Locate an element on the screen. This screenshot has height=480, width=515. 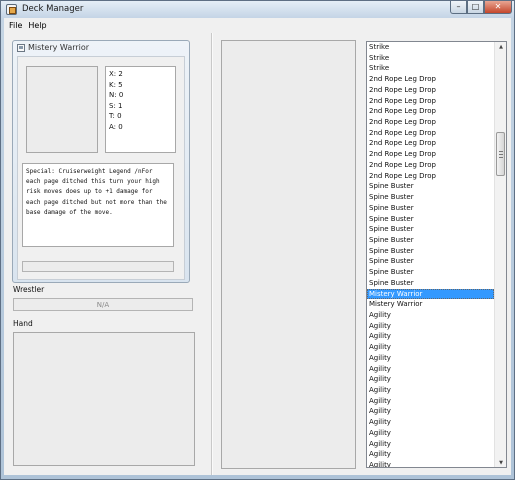
stat-line: T: 0 is located at coordinates (115, 116).